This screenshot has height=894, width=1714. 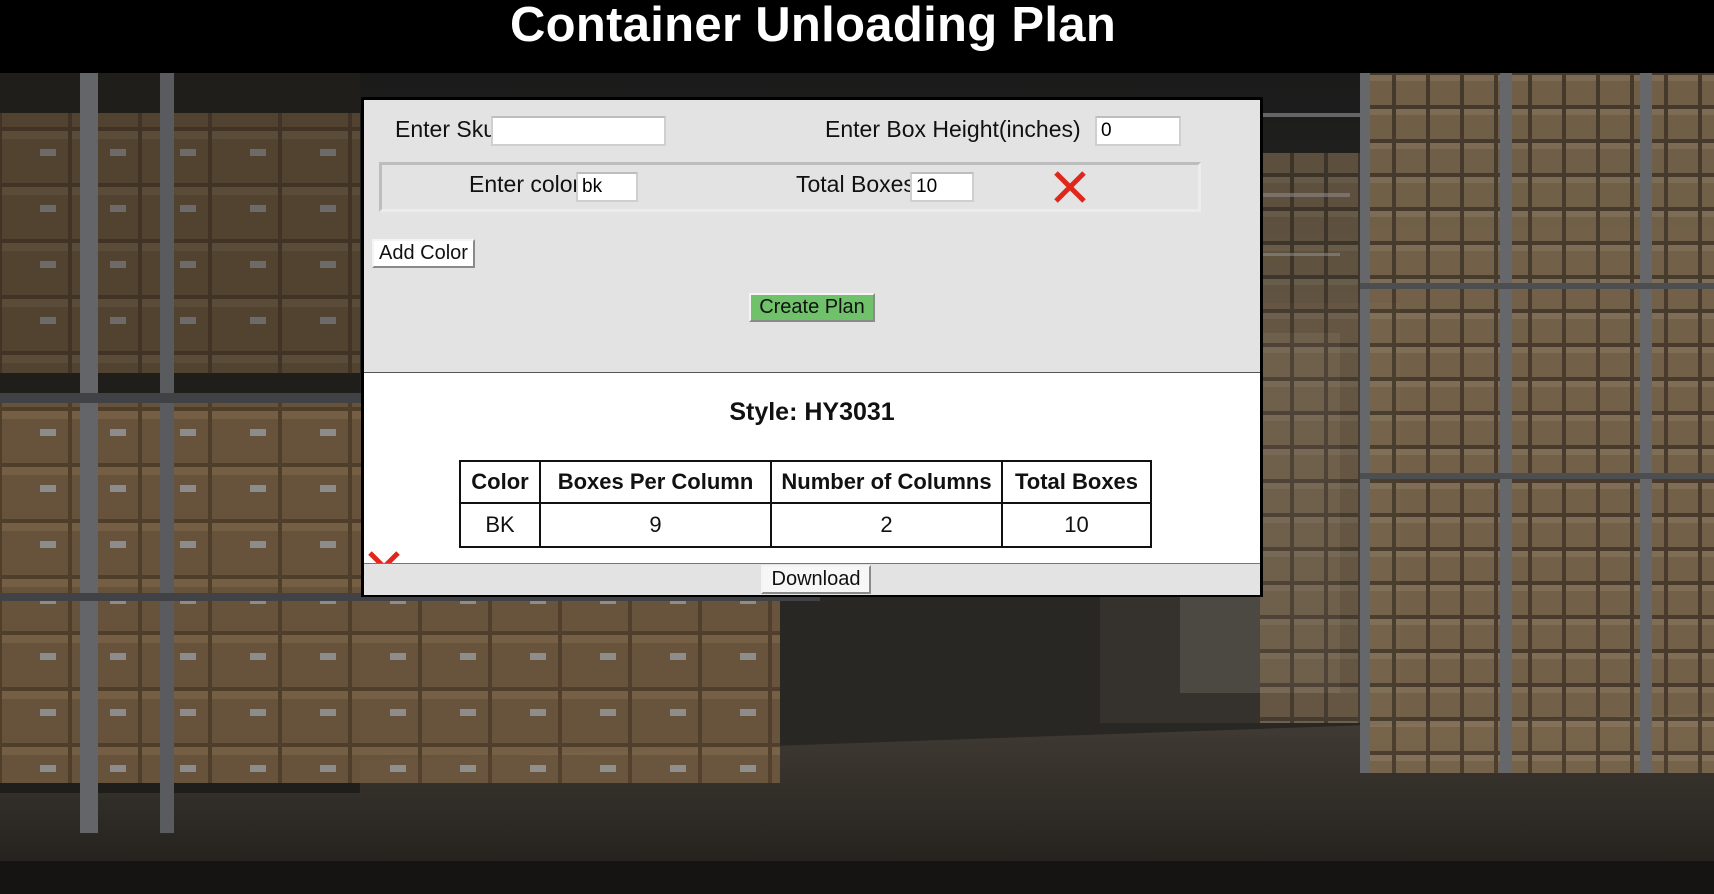 What do you see at coordinates (1138, 131) in the screenshot?
I see `box-height-input` at bounding box center [1138, 131].